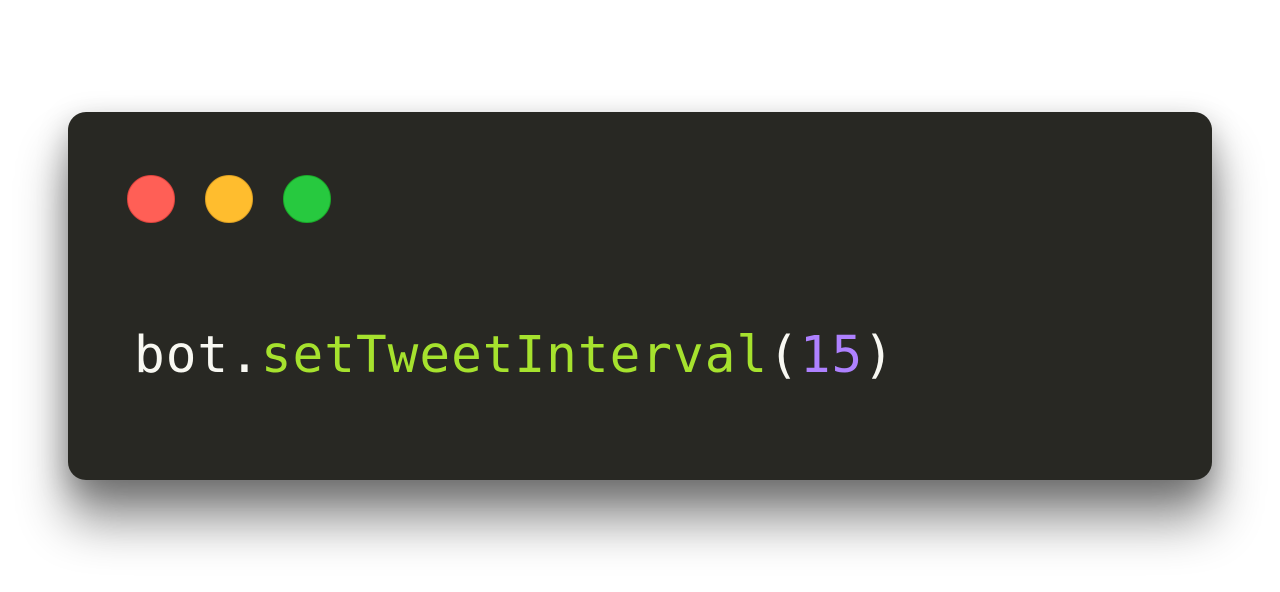 This screenshot has width=1280, height=592. Describe the element at coordinates (831, 355) in the screenshot. I see `code-argument: 15` at that location.